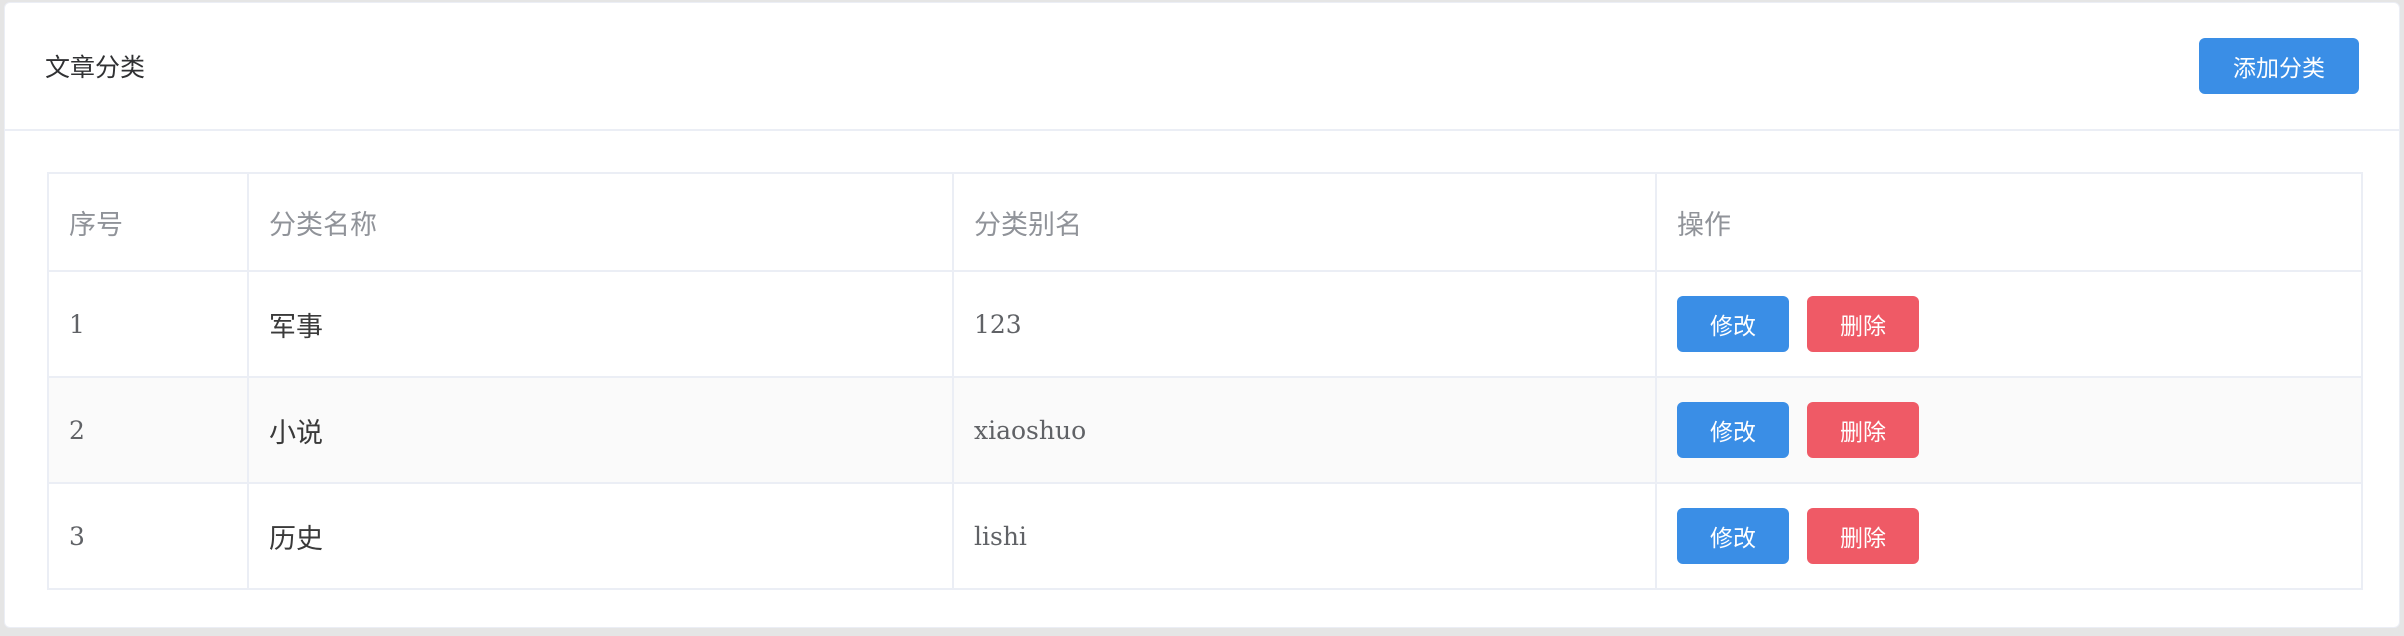  Describe the element at coordinates (1304, 430) in the screenshot. I see `row-category-alias: xiaoshuo` at that location.